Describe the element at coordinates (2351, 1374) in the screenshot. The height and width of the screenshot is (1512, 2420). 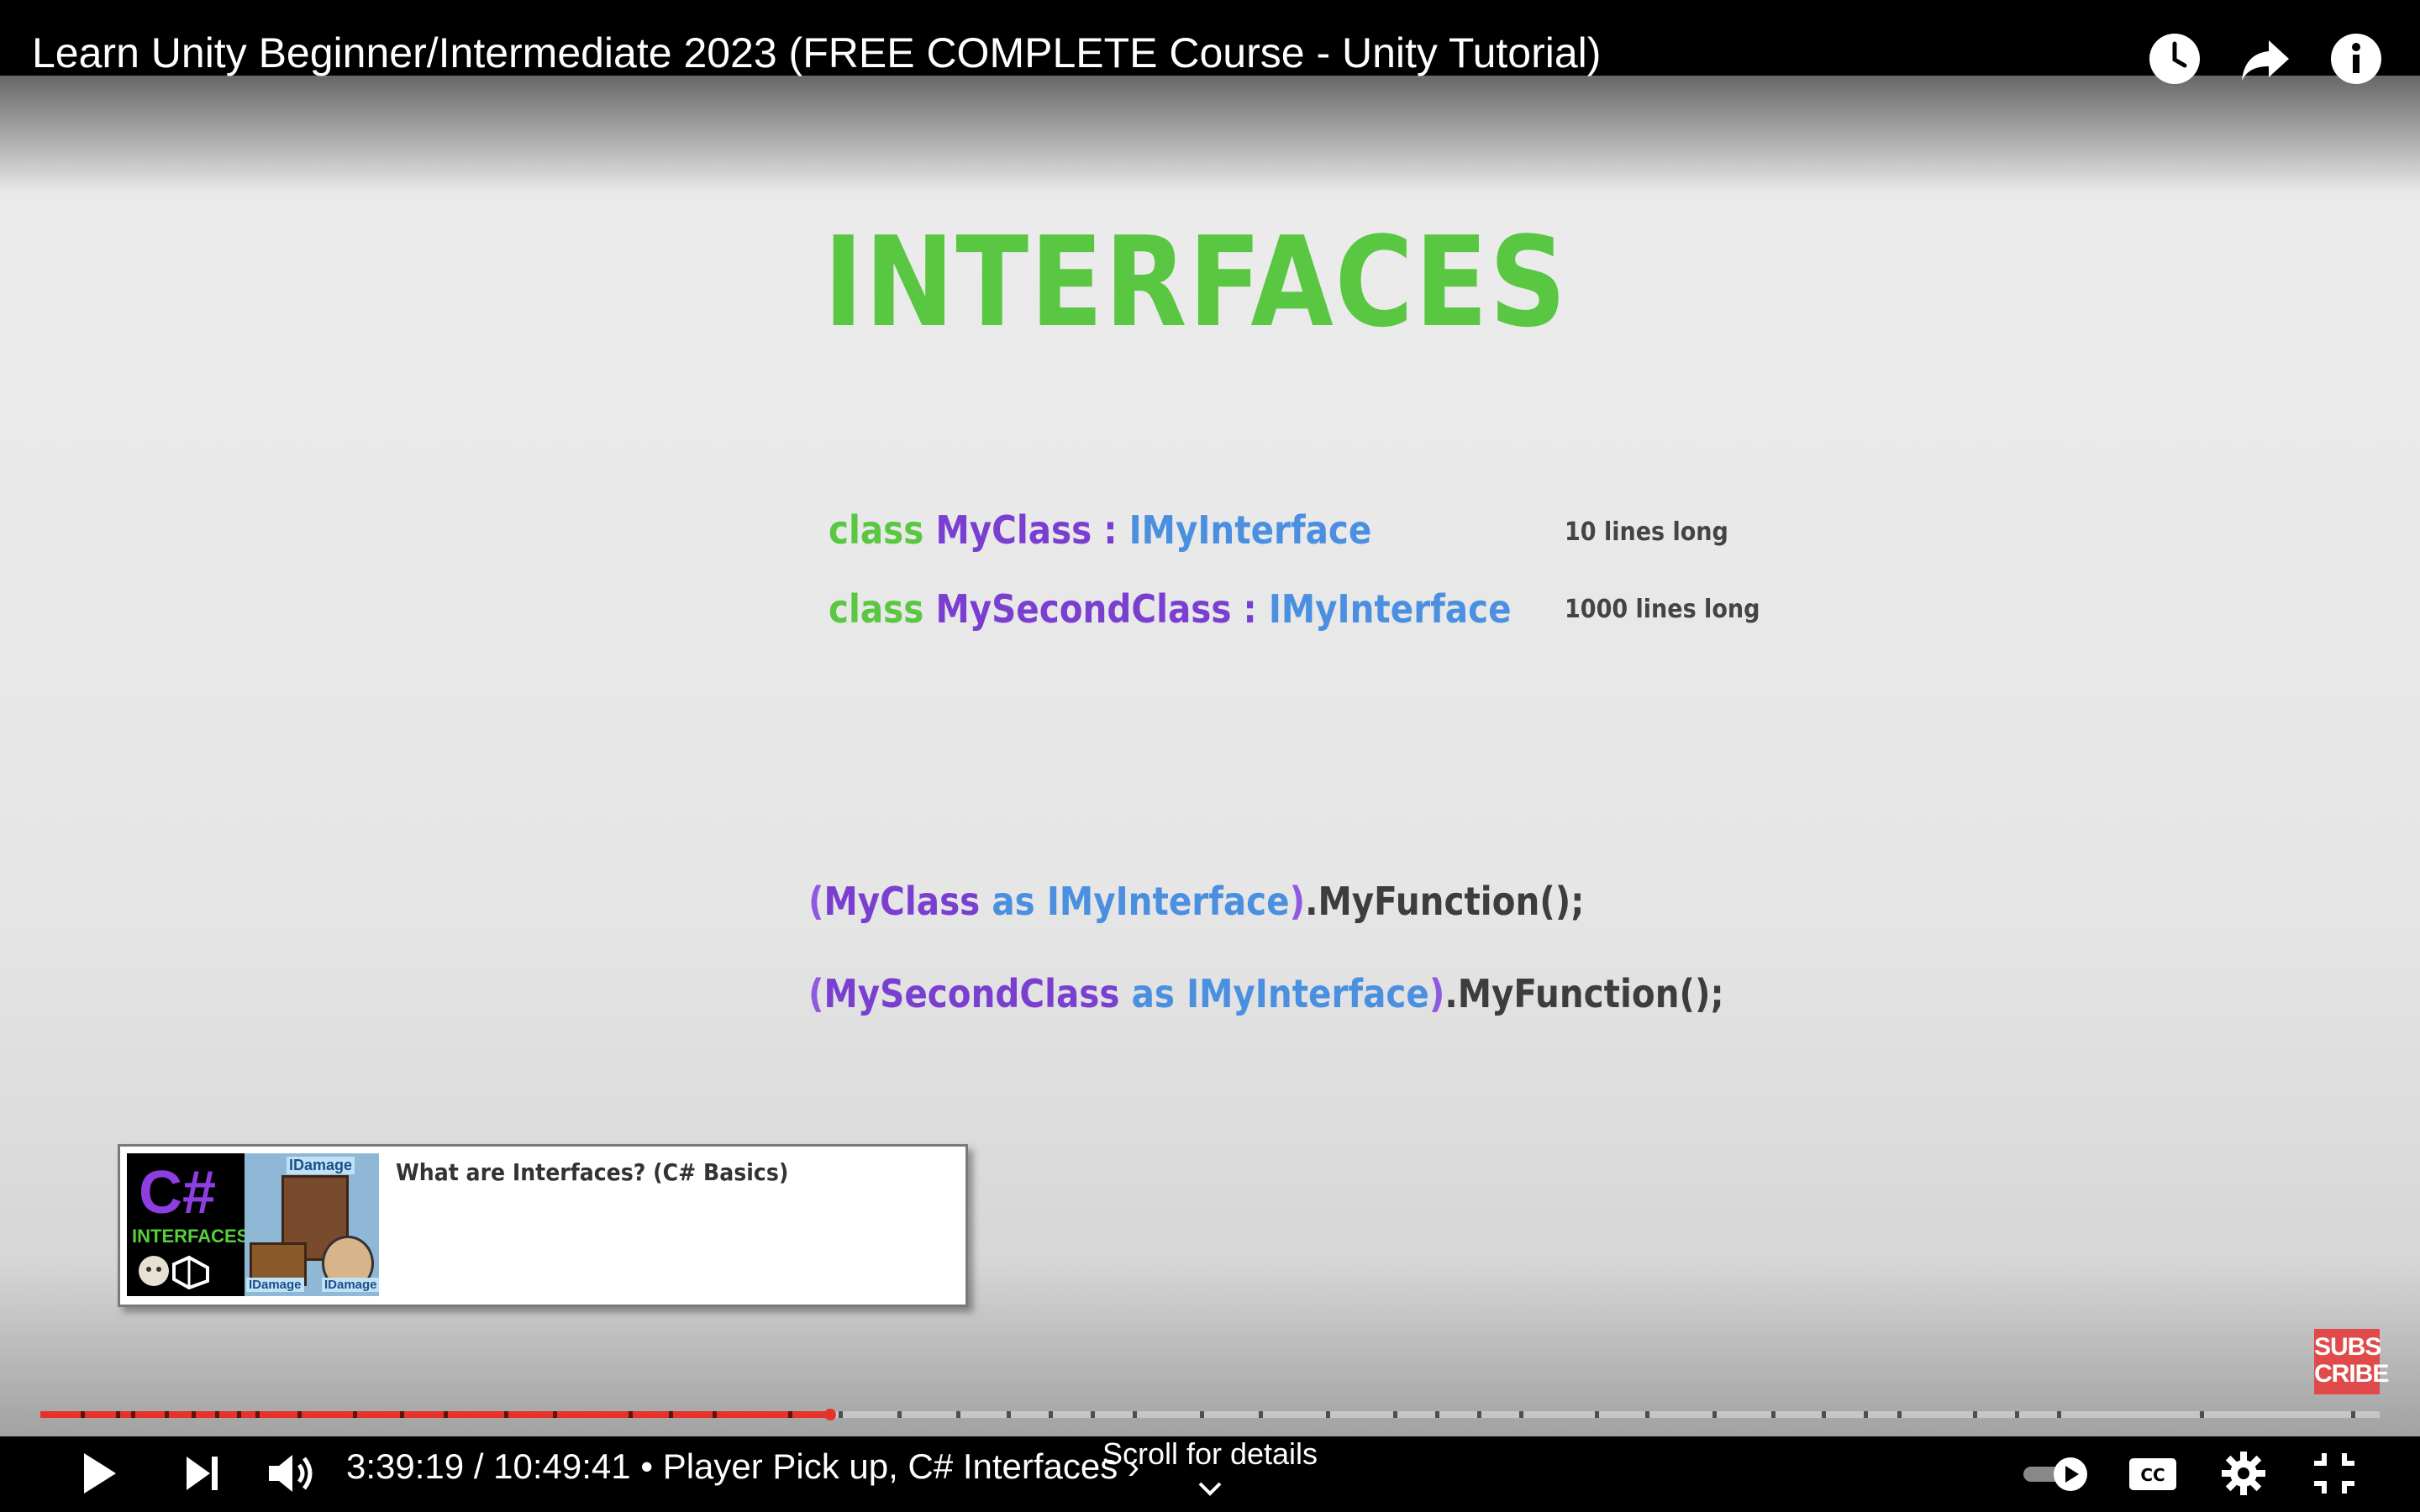
I see `subscribe-line-2: CRIBE` at that location.